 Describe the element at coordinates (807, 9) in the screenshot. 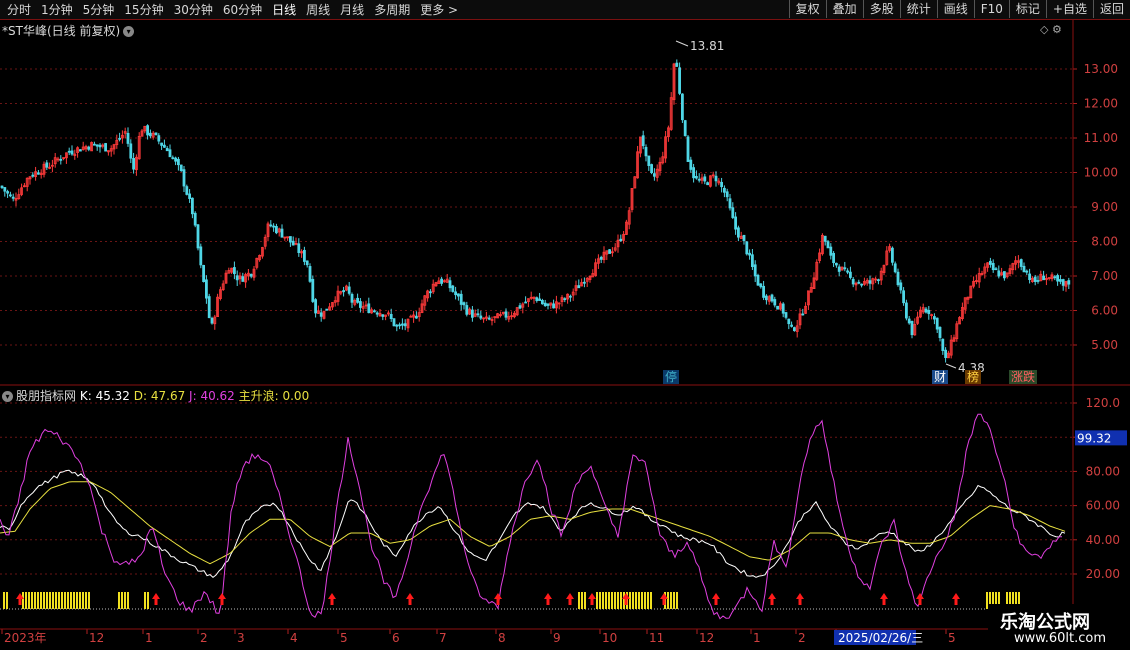

I see `toolbar-button: 复权` at that location.